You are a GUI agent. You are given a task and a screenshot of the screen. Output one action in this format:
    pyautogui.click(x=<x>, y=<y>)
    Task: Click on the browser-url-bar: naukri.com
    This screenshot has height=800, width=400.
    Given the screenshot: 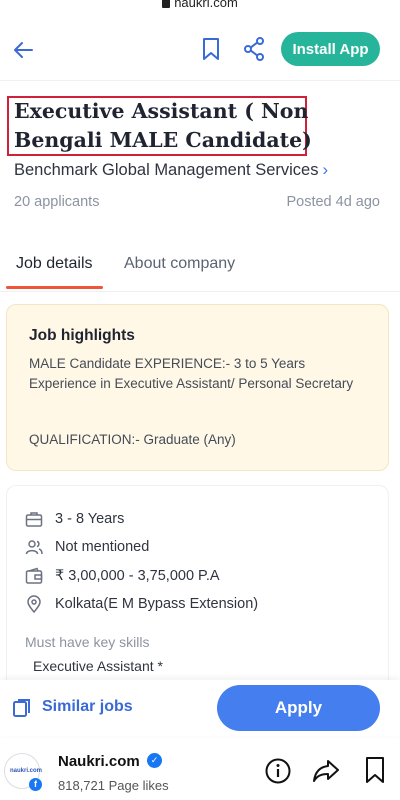 What is the action you would take?
    pyautogui.click(x=200, y=5)
    